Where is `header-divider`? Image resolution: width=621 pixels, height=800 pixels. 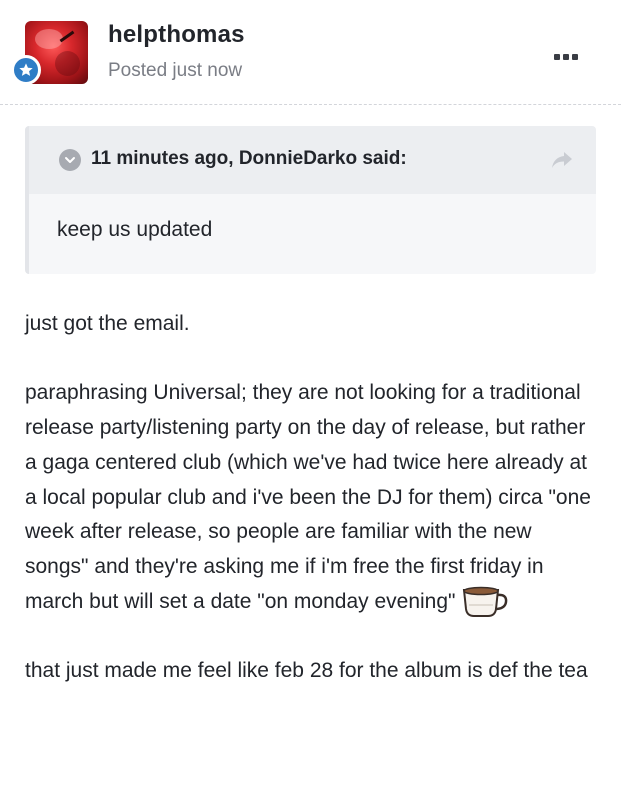
header-divider is located at coordinates (310, 104).